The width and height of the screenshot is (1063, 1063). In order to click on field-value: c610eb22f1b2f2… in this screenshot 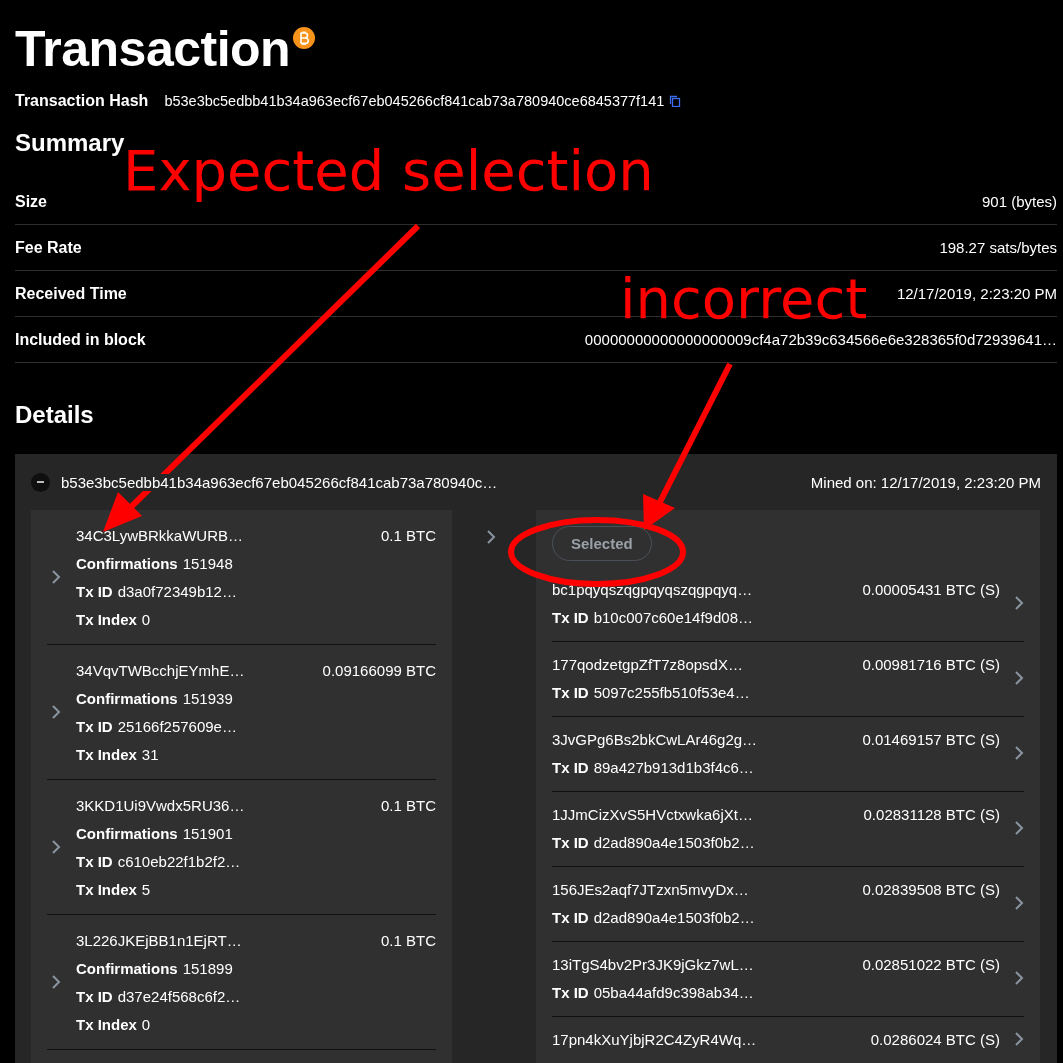, I will do `click(179, 861)`.